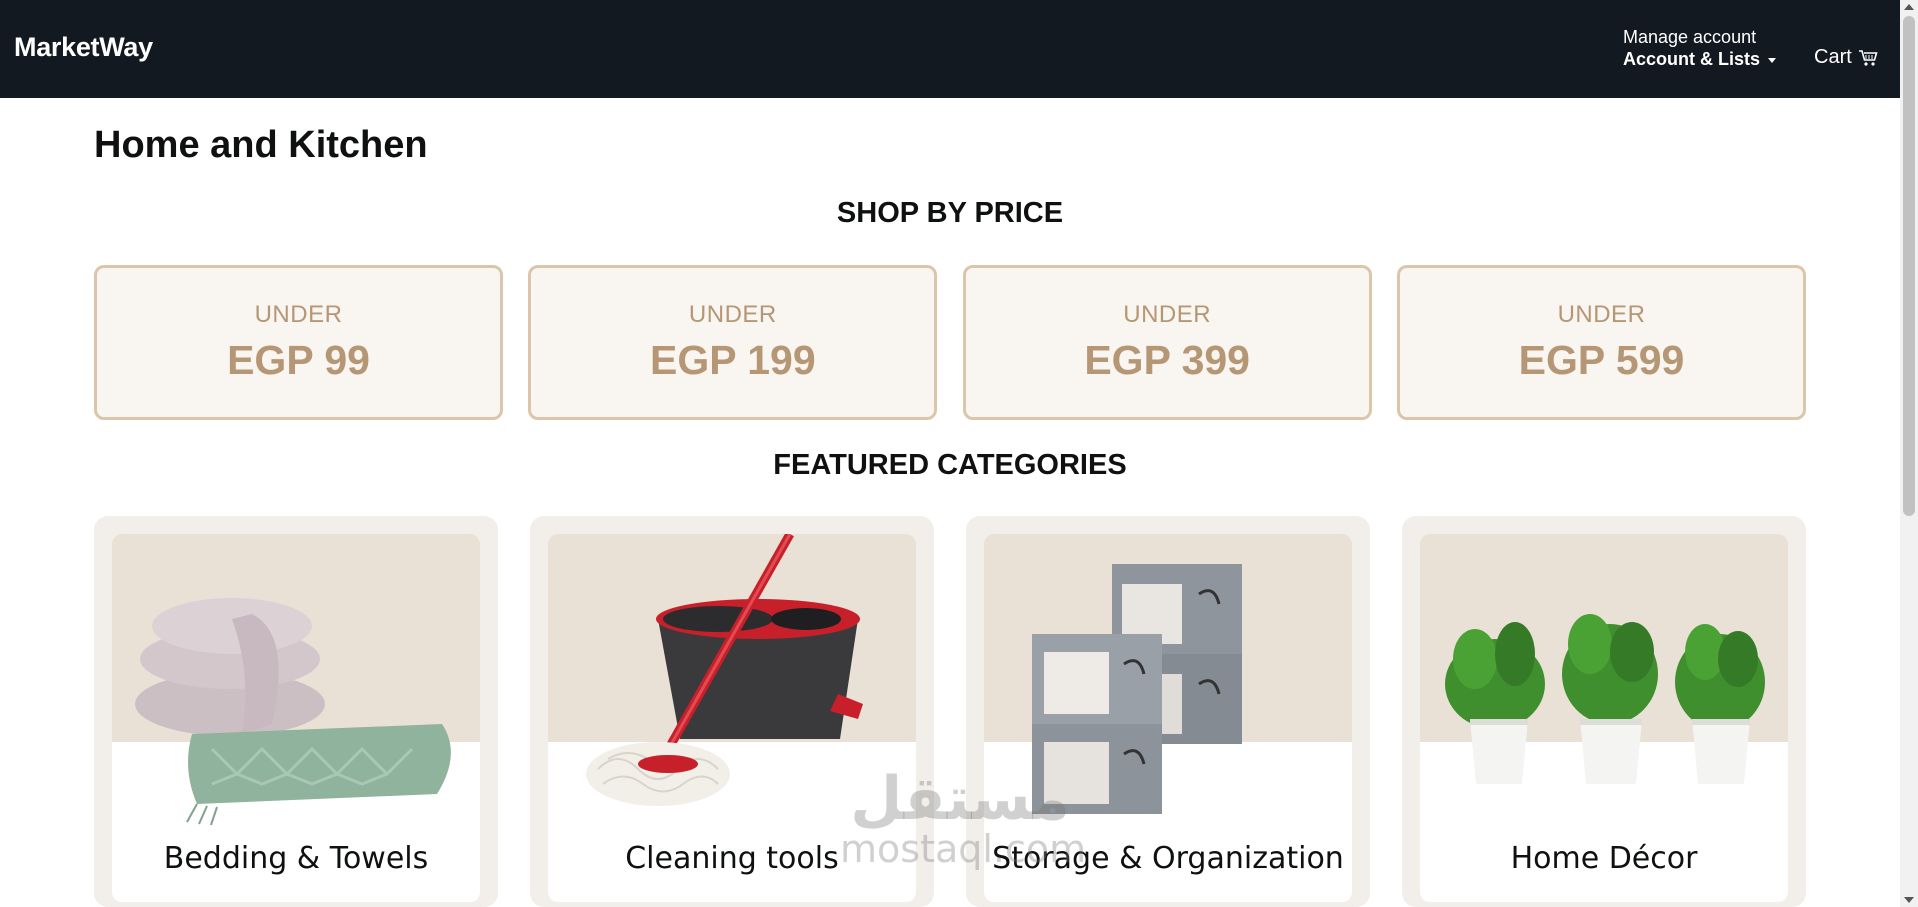 The width and height of the screenshot is (1918, 907). Describe the element at coordinates (1167, 360) in the screenshot. I see `price-card-amount: EGP 399` at that location.